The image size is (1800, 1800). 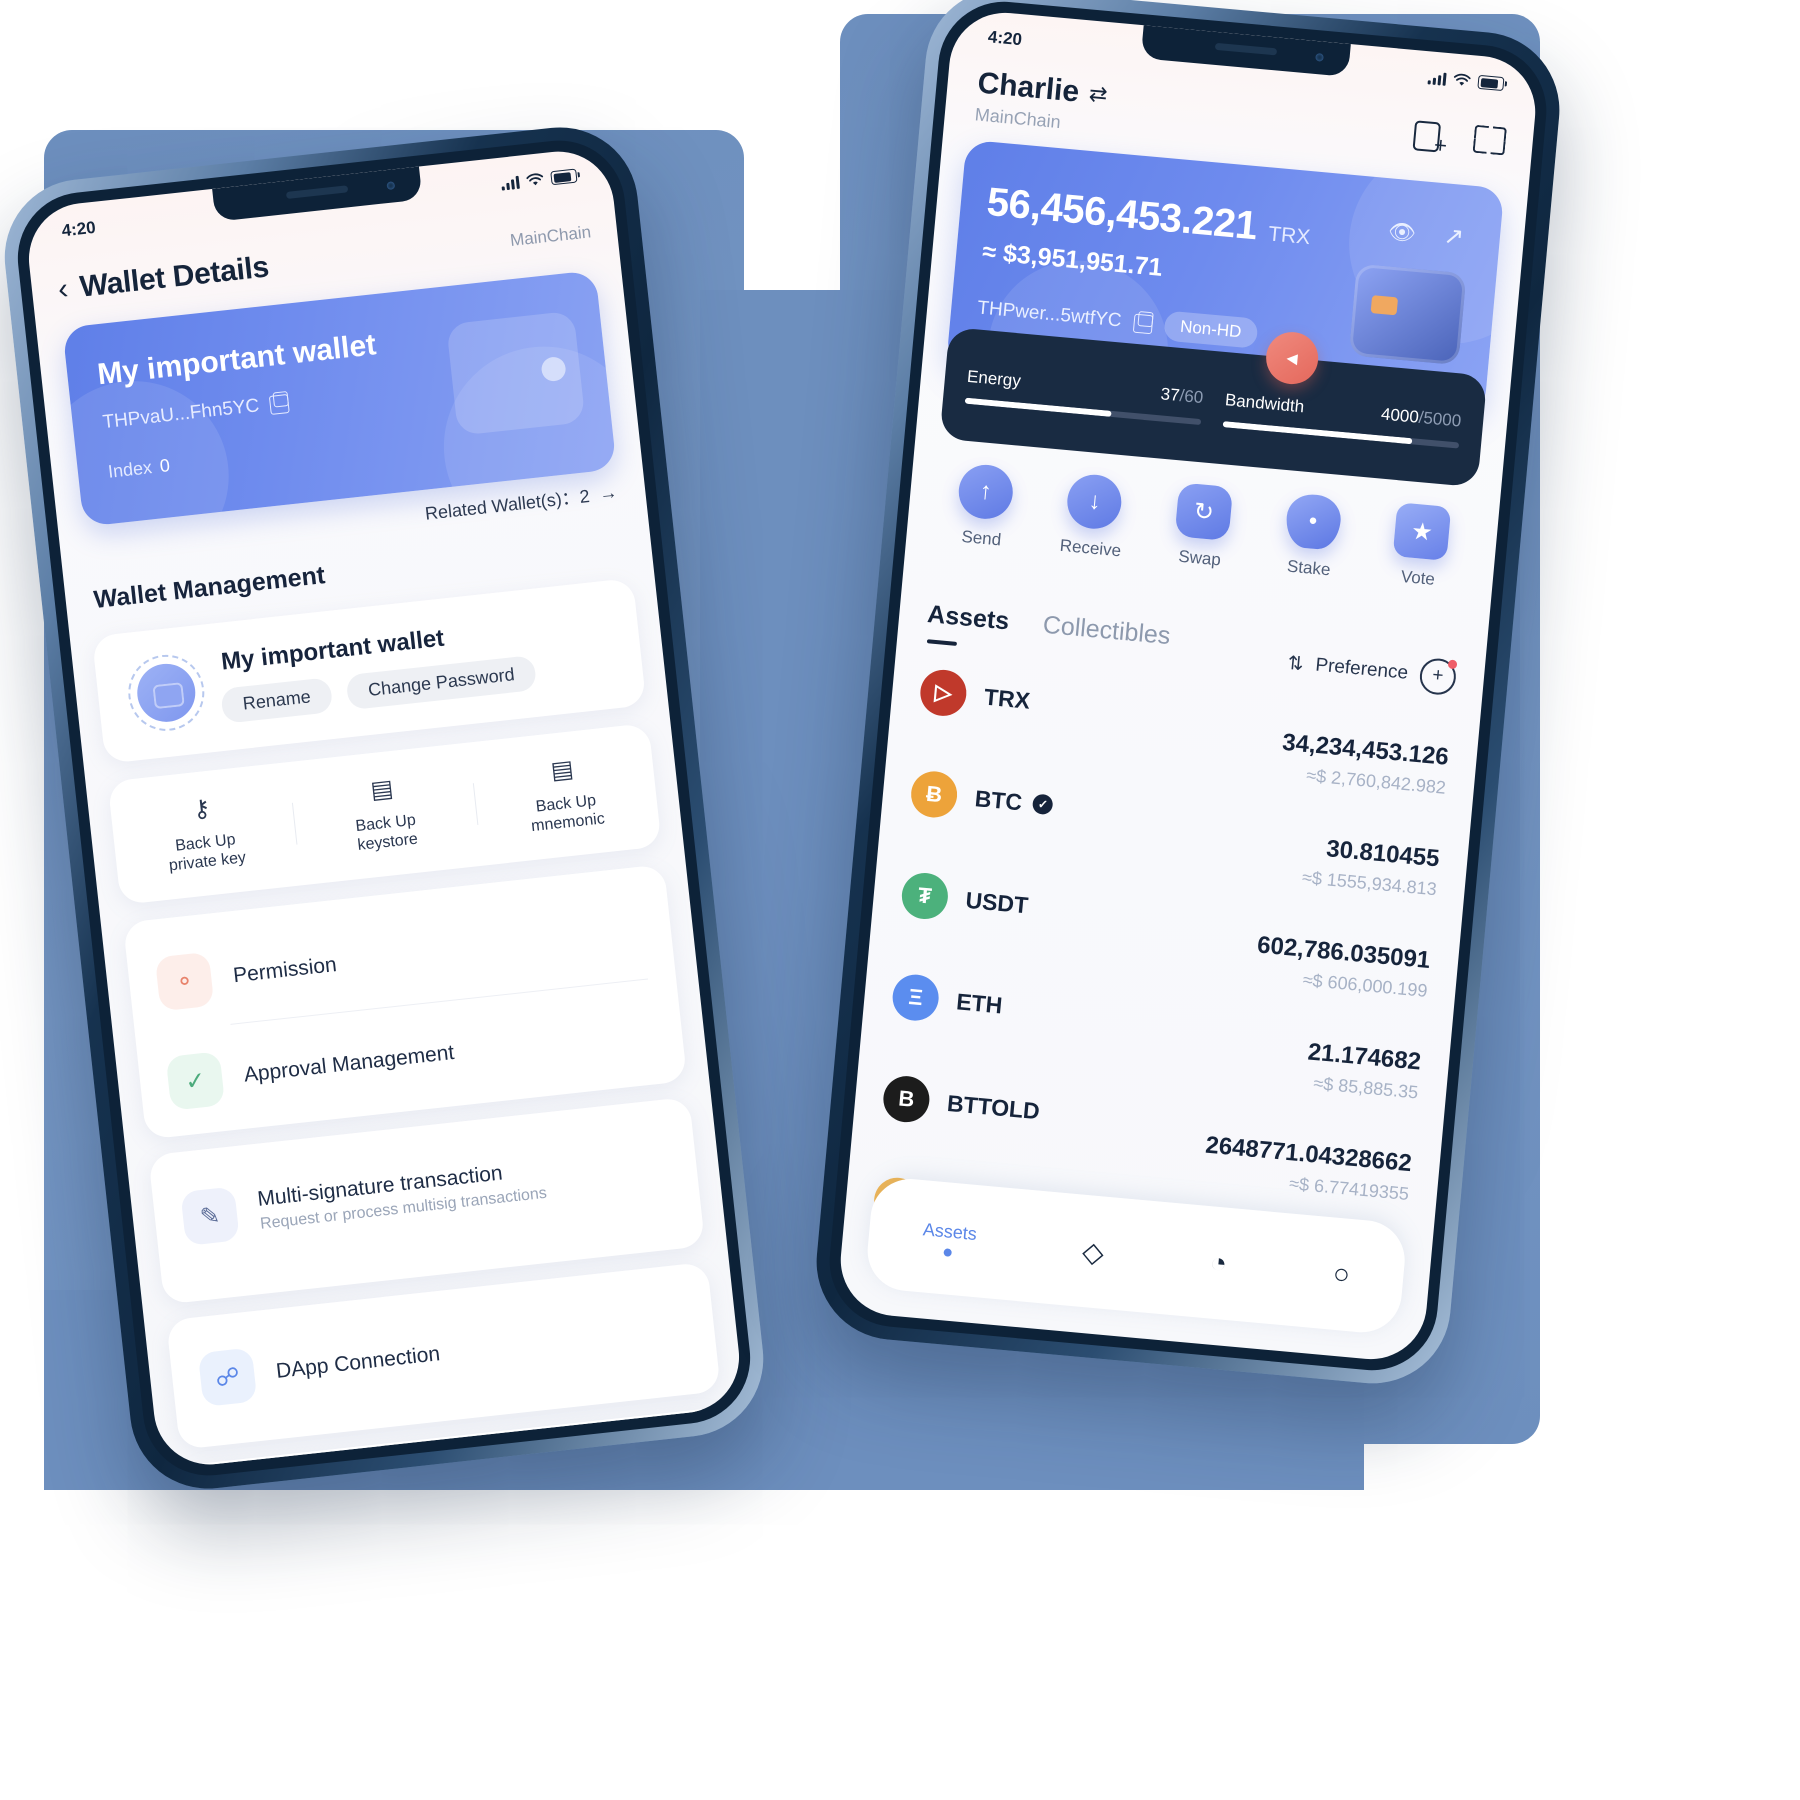 I want to click on action-stake-label: Stake, so click(x=1309, y=568).